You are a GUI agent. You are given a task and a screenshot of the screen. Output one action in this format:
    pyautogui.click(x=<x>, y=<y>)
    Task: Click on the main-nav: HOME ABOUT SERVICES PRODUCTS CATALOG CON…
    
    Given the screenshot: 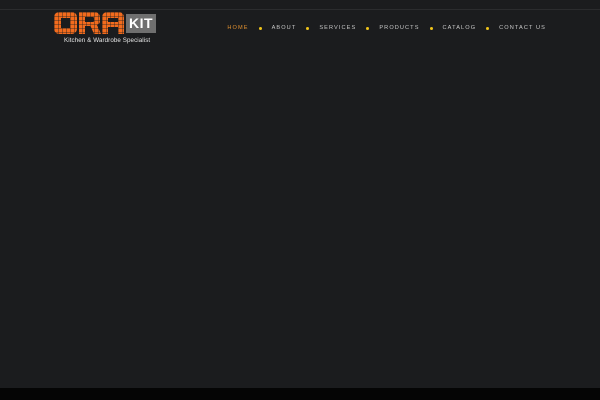 What is the action you would take?
    pyautogui.click(x=386, y=28)
    